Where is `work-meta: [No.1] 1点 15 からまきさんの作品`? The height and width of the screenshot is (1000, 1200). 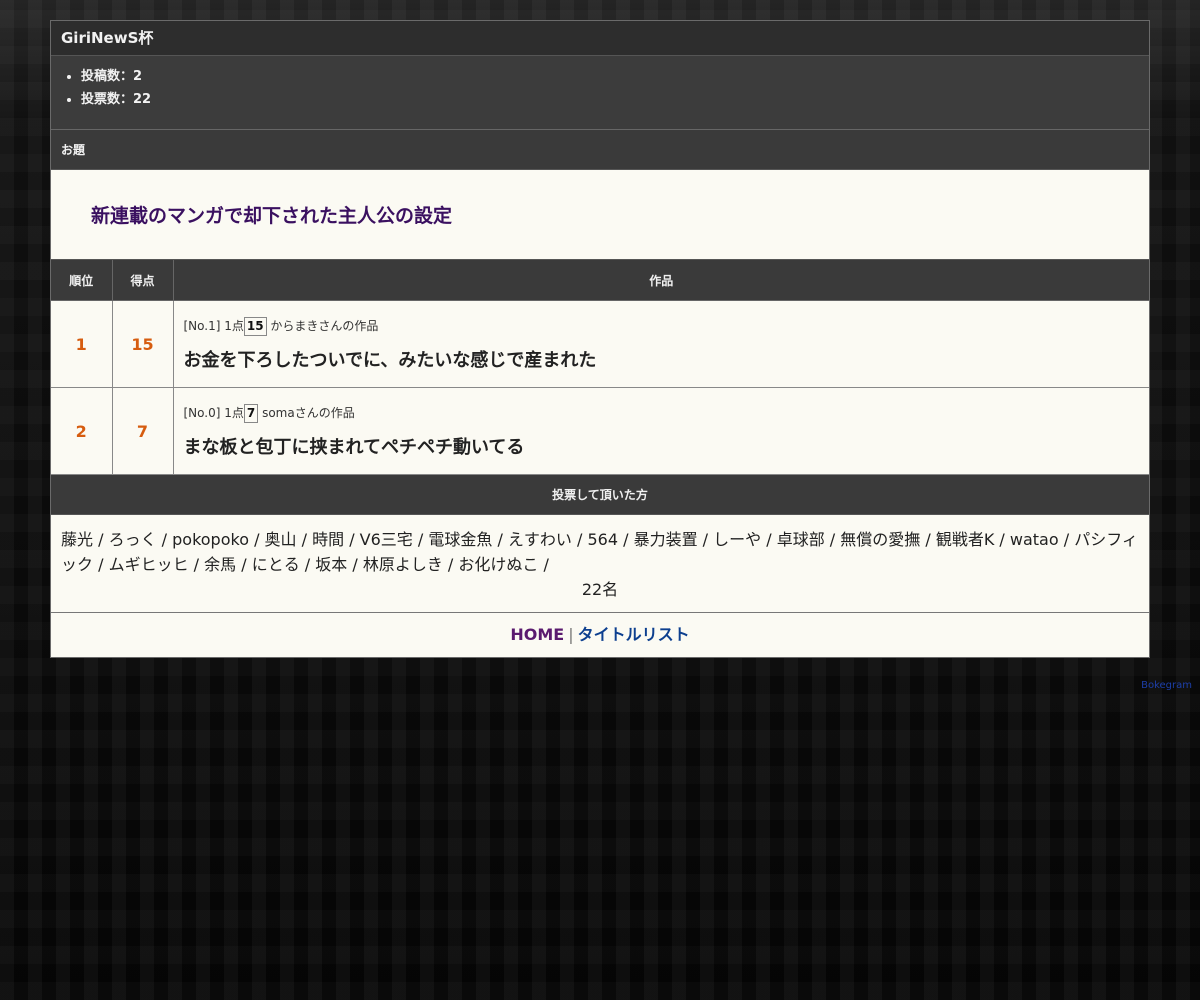 work-meta: [No.1] 1点 15 からまきさんの作品 is located at coordinates (666, 326).